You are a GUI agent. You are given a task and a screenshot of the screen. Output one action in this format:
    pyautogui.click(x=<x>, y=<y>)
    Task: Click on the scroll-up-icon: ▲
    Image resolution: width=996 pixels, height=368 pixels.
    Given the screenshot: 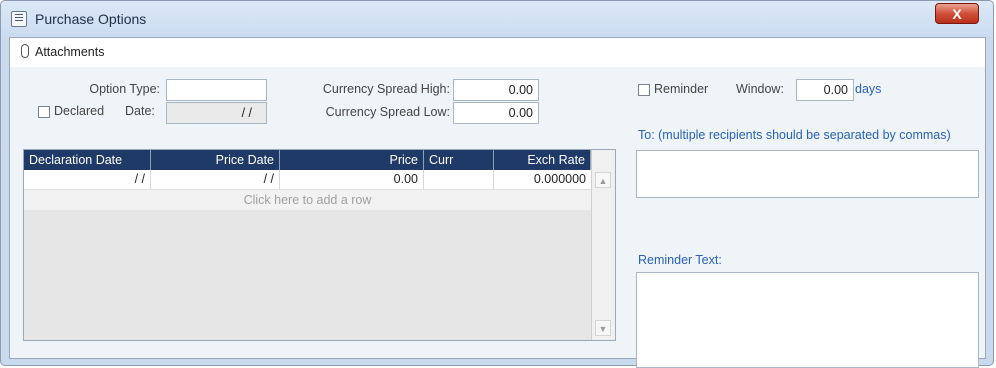 What is the action you would take?
    pyautogui.click(x=603, y=180)
    